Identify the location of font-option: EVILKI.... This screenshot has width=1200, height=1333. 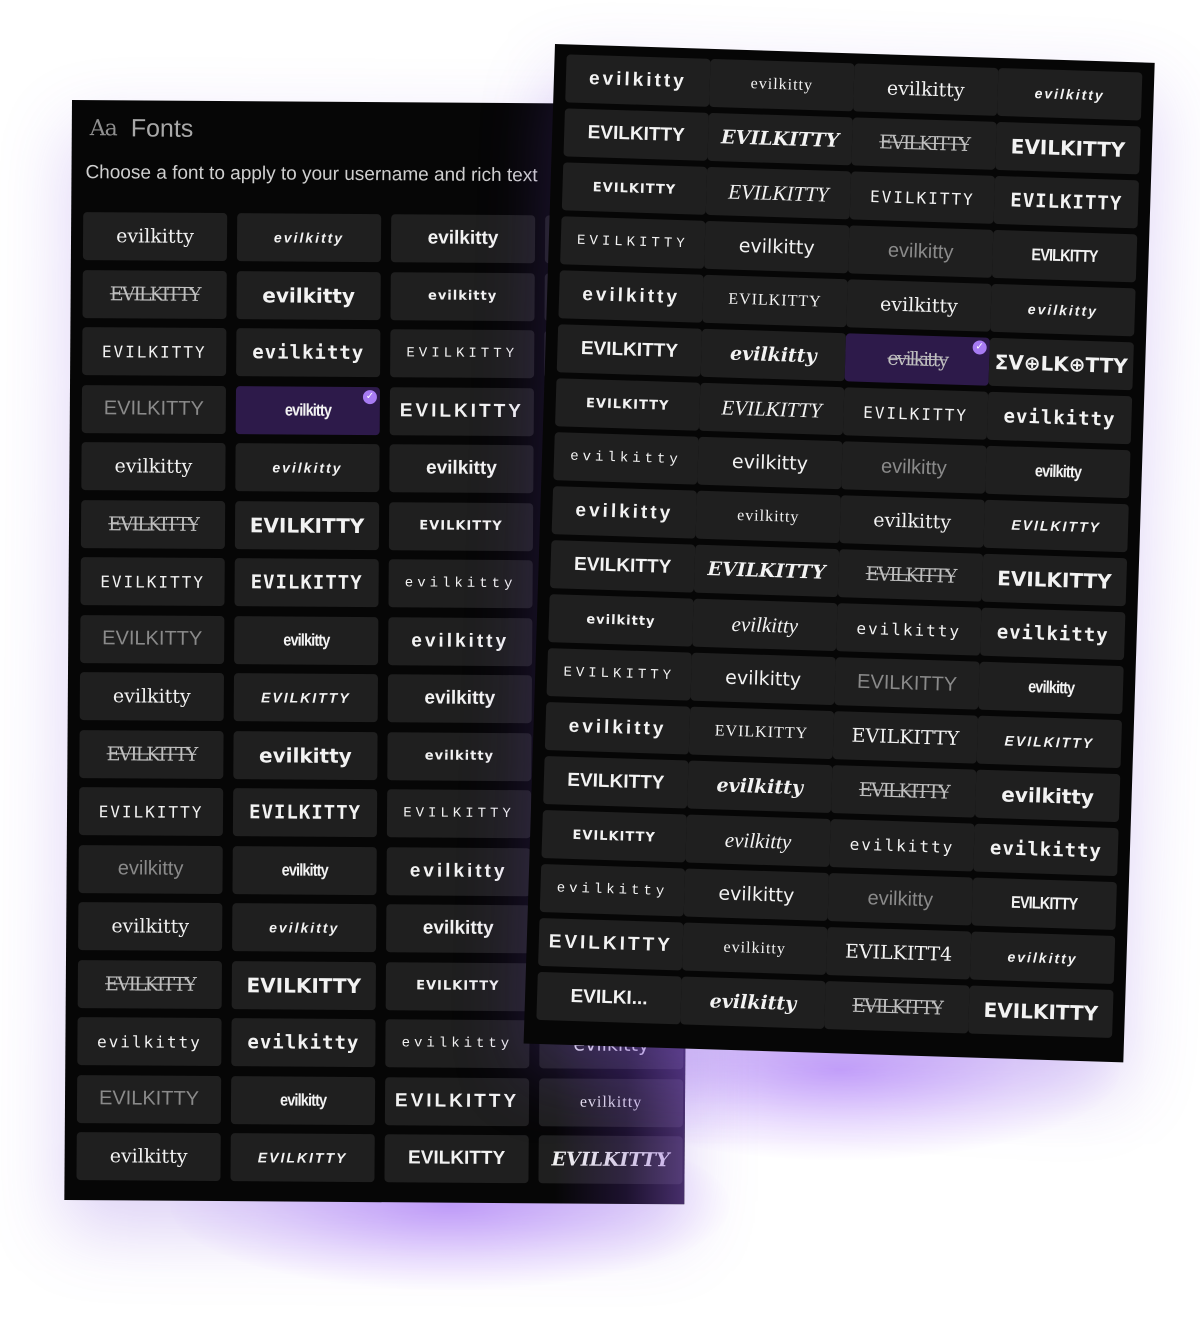
(609, 998).